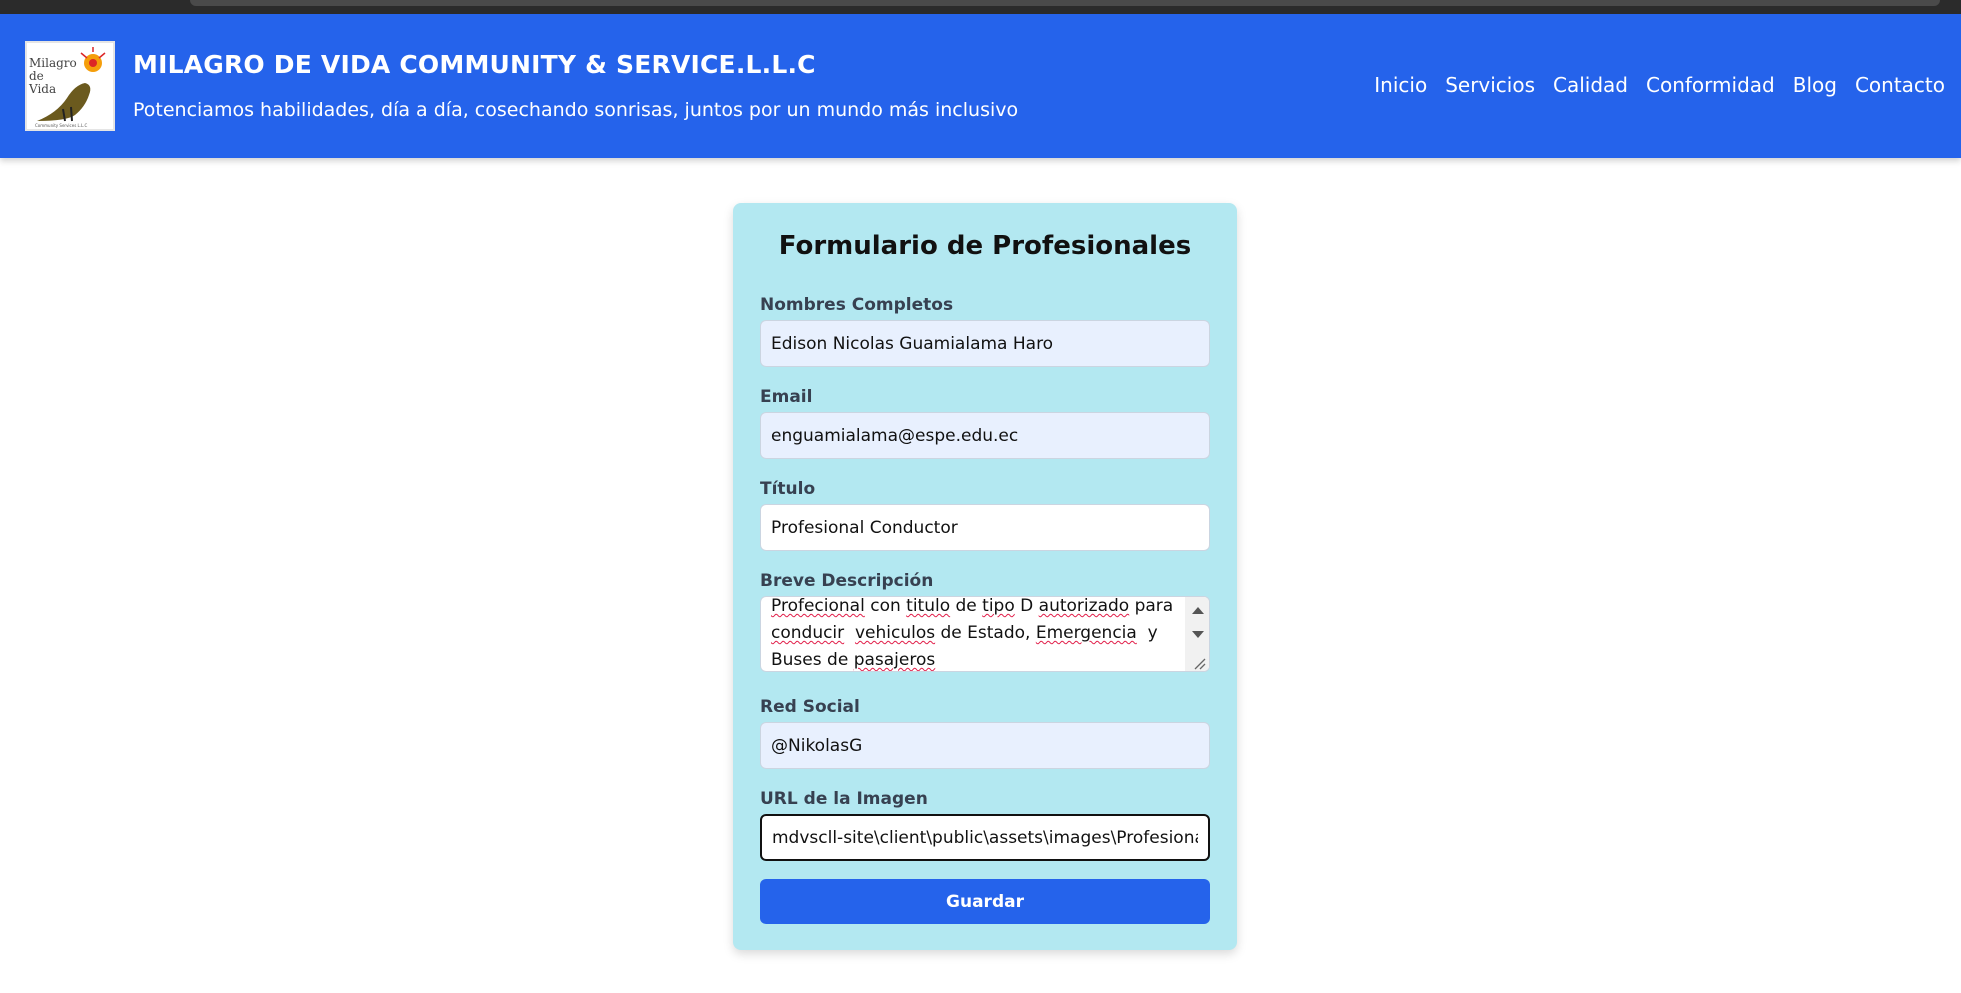  What do you see at coordinates (857, 305) in the screenshot?
I see `nombres-label: Nombres Completos` at bounding box center [857, 305].